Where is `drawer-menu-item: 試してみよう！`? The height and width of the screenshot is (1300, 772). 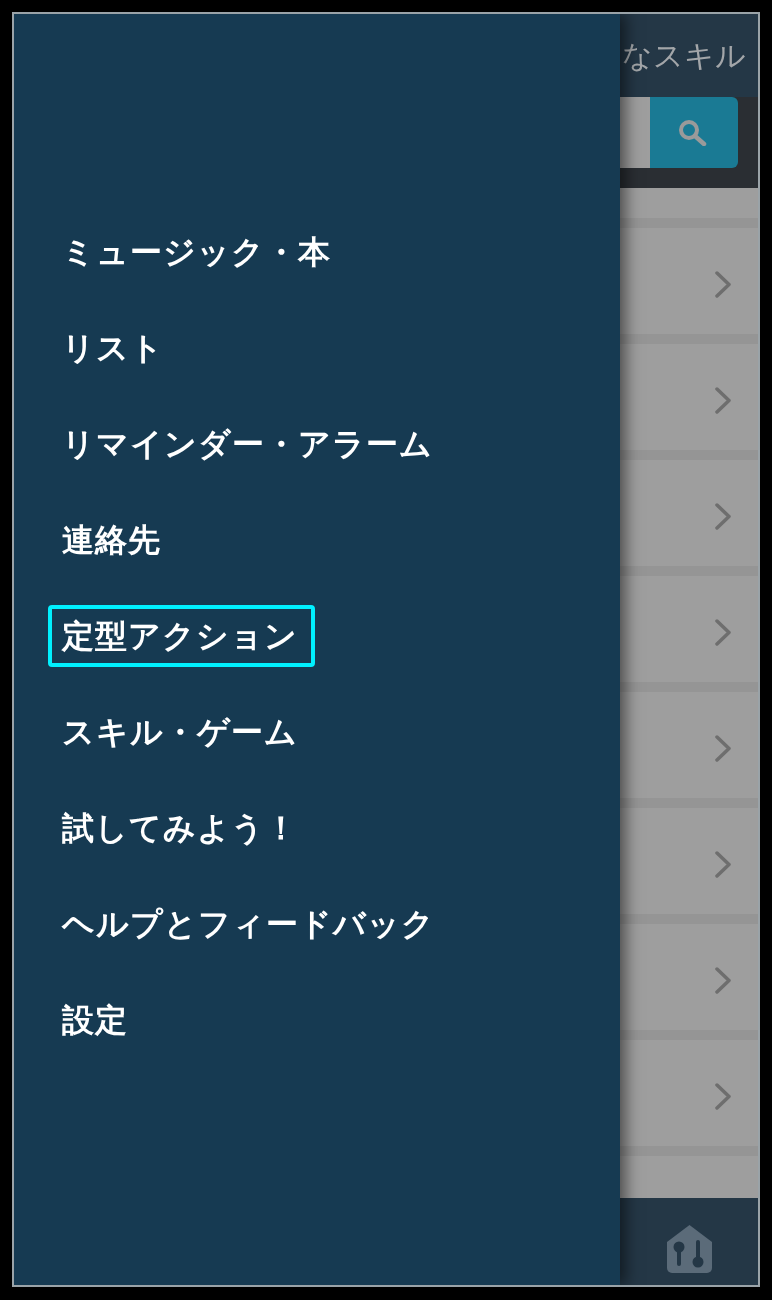
drawer-menu-item: 試してみよう！ is located at coordinates (181, 828).